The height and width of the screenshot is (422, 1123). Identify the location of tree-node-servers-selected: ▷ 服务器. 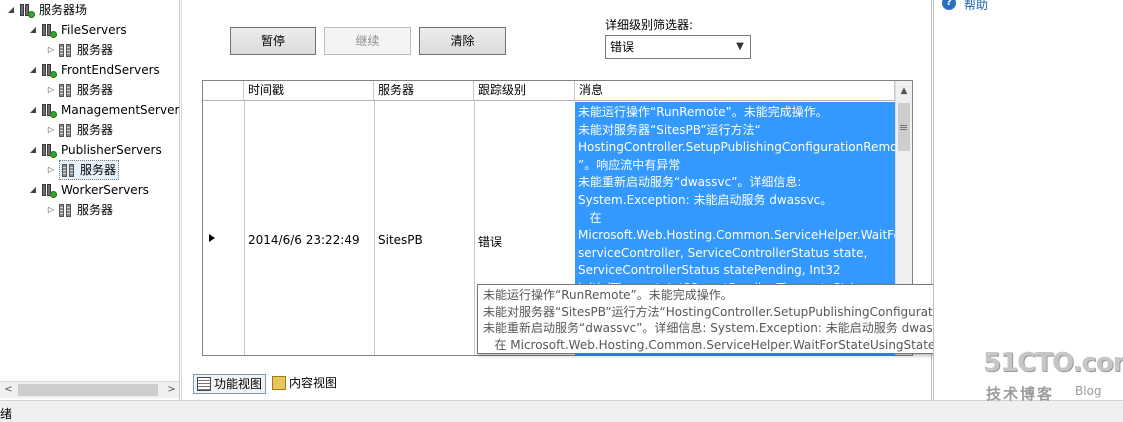
(83, 170).